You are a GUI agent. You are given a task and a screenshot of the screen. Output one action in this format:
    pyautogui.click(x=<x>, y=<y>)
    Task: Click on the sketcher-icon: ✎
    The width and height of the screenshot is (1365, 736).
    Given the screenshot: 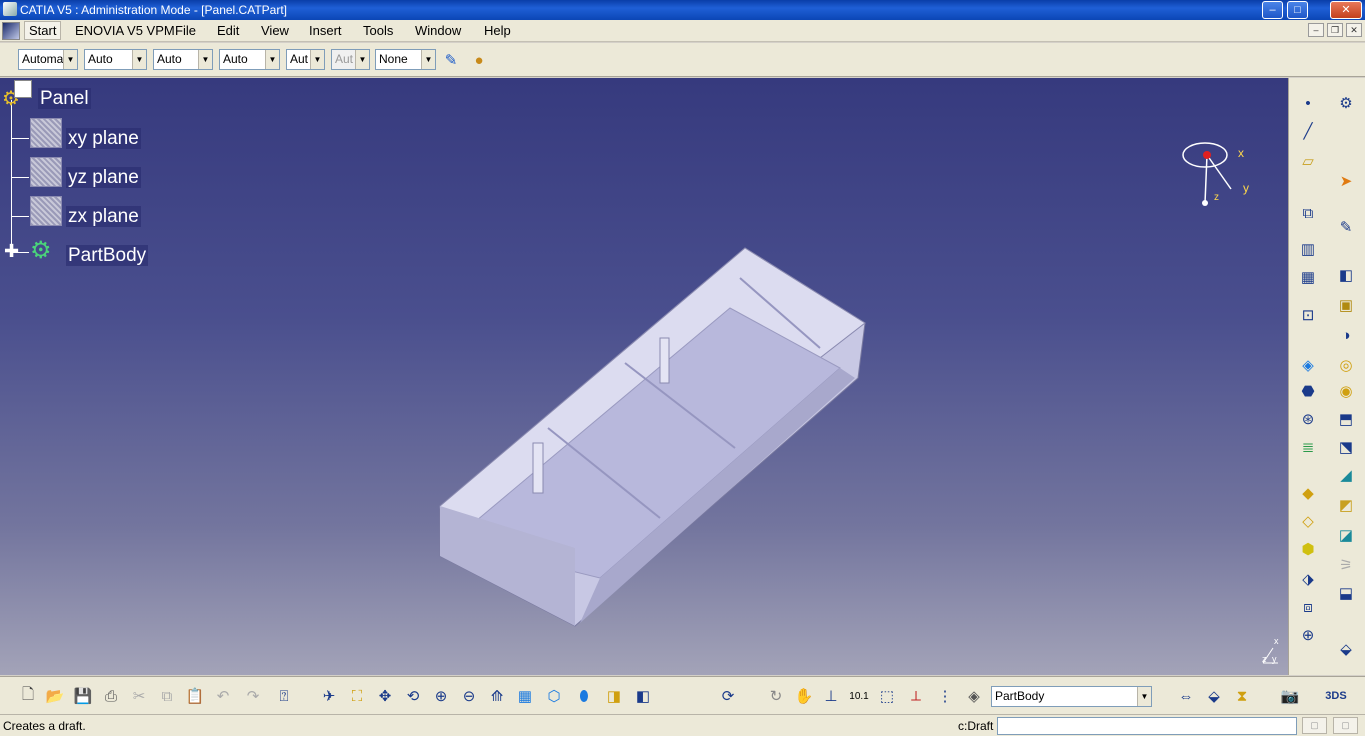 What is the action you would take?
    pyautogui.click(x=1346, y=227)
    